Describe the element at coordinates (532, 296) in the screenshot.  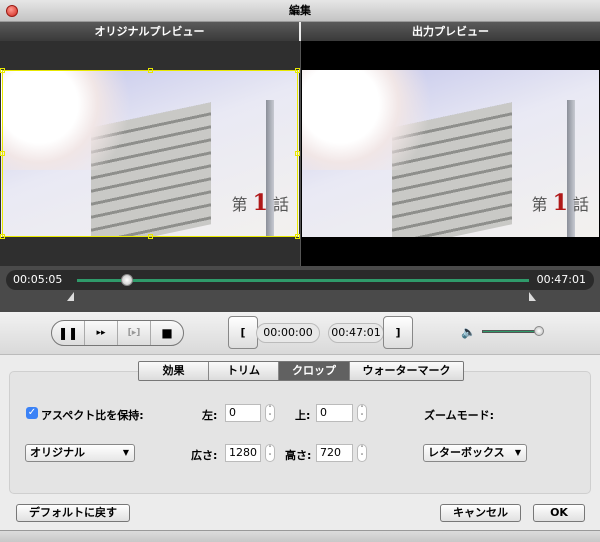
I see `trim-end-marker` at that location.